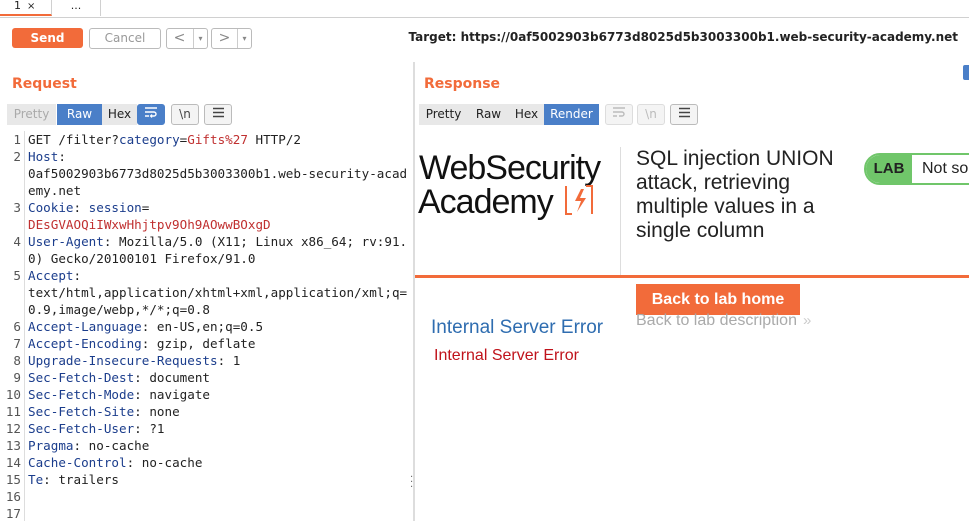 This screenshot has width=969, height=522. I want to click on line-number: 15, so click(13, 479).